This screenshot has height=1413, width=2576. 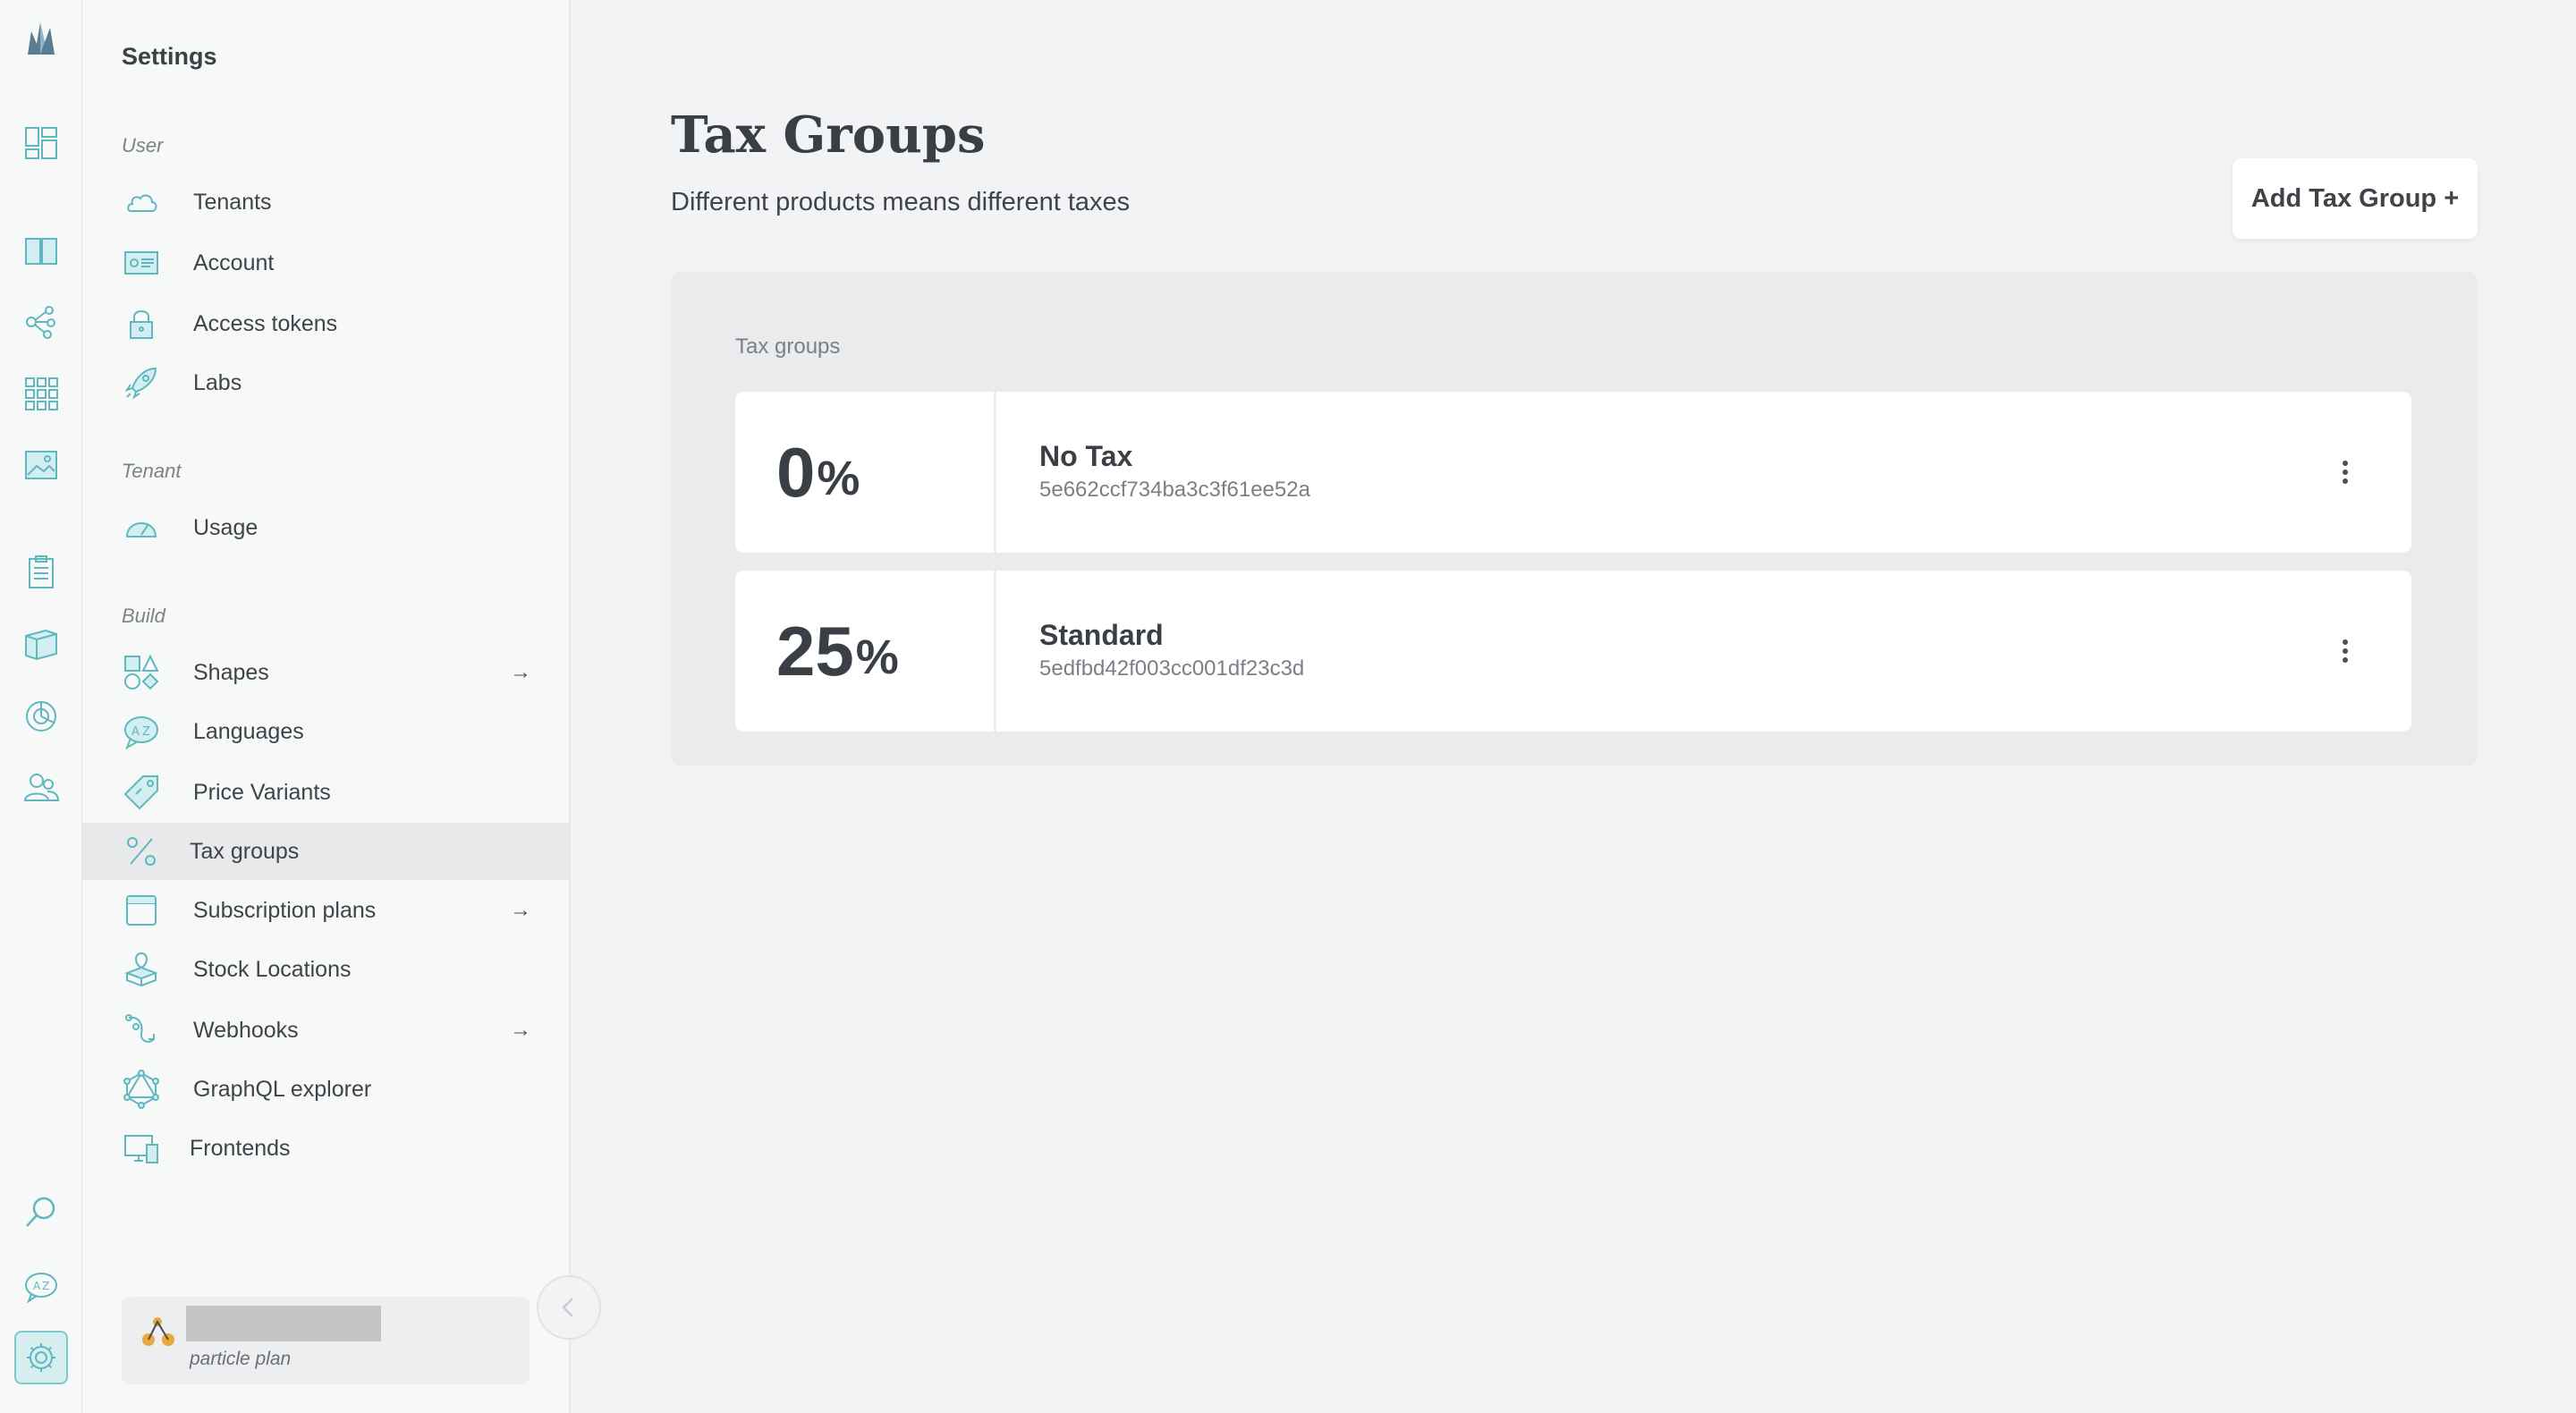 What do you see at coordinates (325, 731) in the screenshot?
I see `sidebar-item-languages: AZ Languages` at bounding box center [325, 731].